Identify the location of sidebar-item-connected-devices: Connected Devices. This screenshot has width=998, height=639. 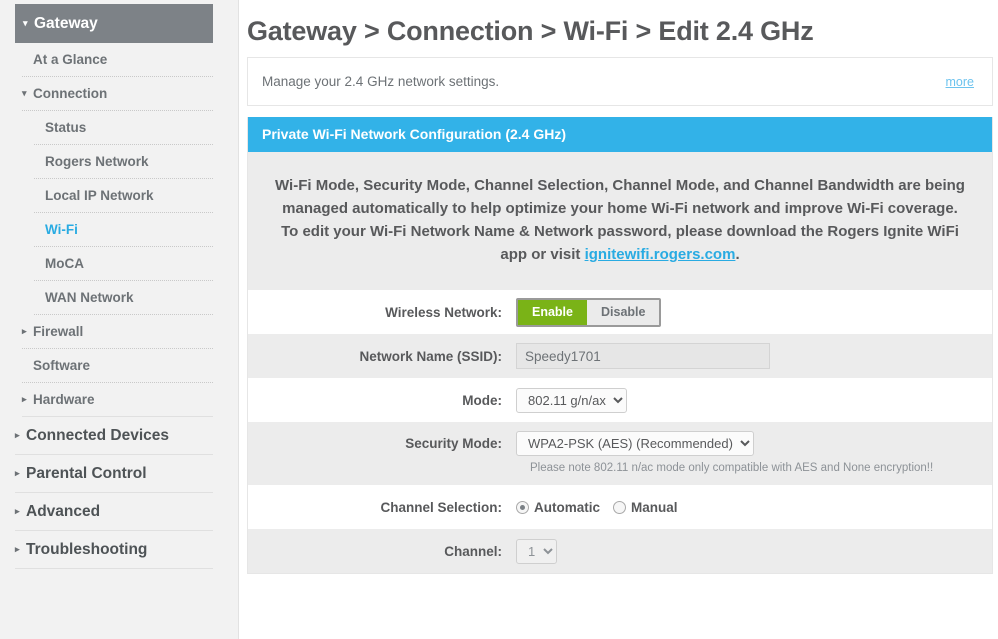
(119, 436).